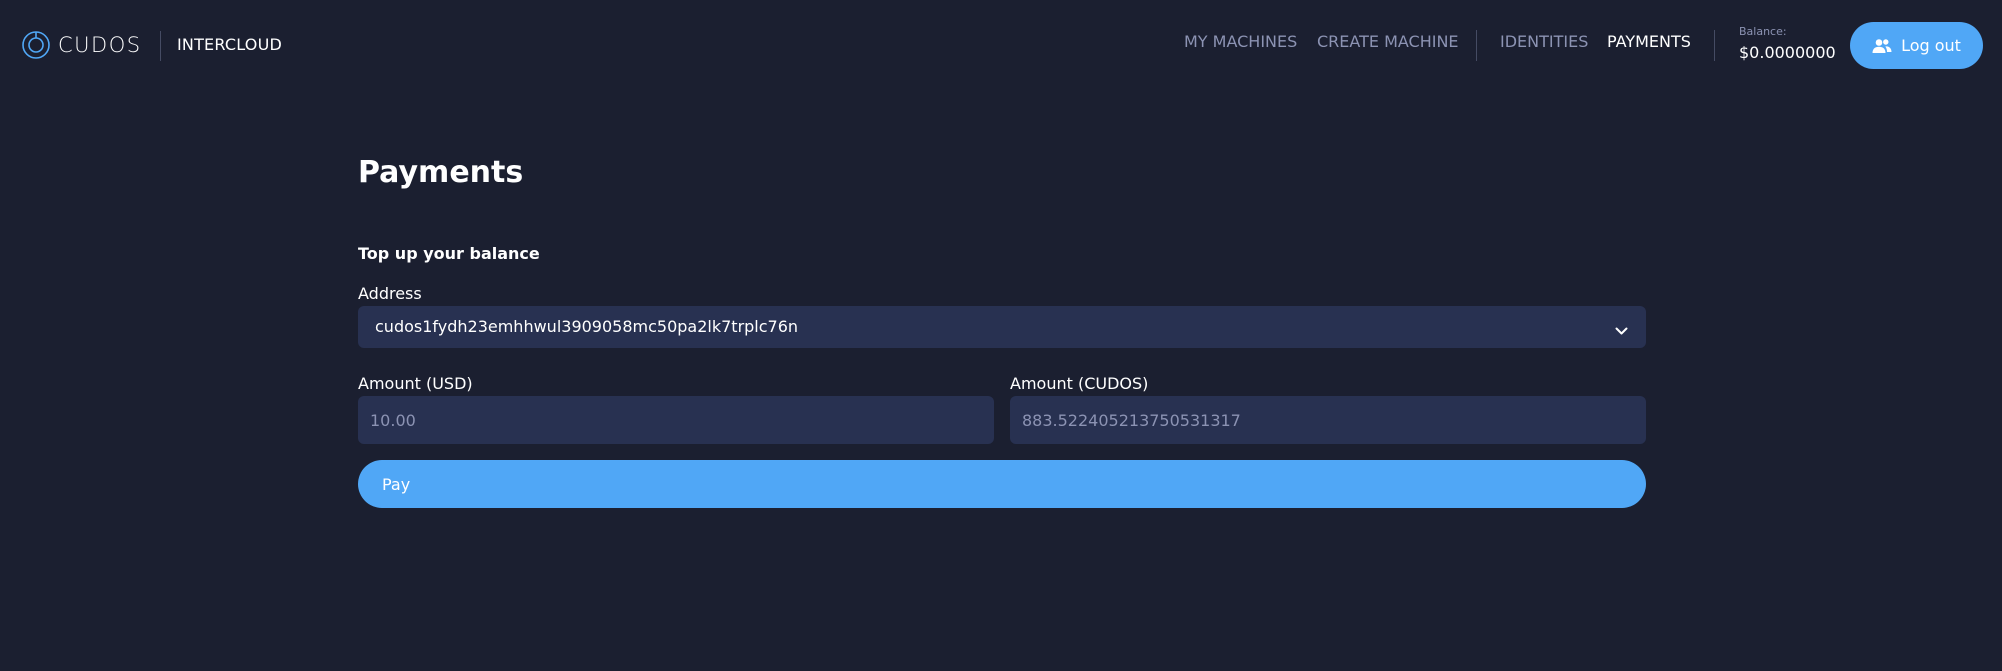  I want to click on balance-label: Balance:, so click(1763, 31).